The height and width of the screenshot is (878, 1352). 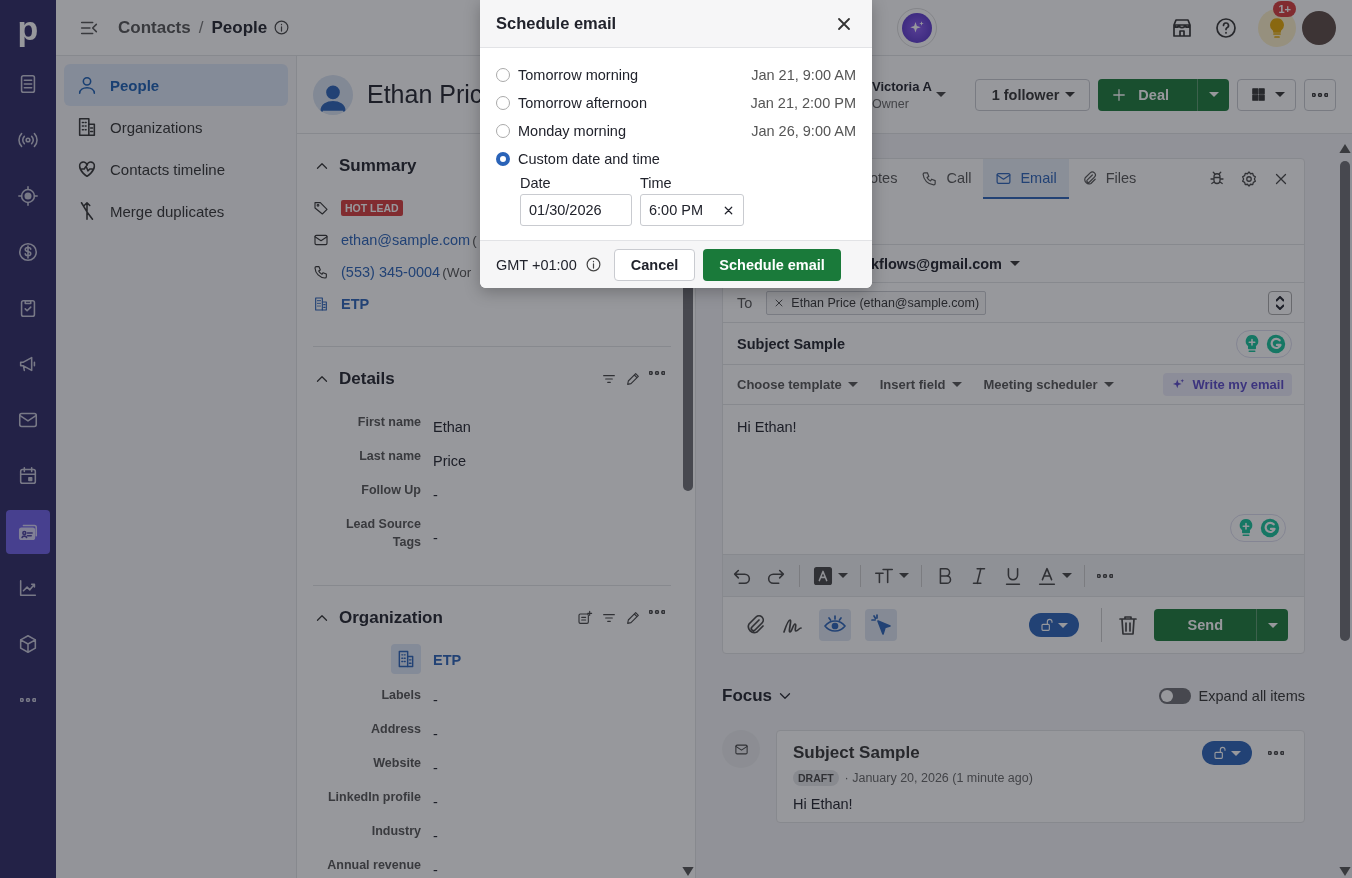 I want to click on option-label: Monday morning, so click(x=572, y=131).